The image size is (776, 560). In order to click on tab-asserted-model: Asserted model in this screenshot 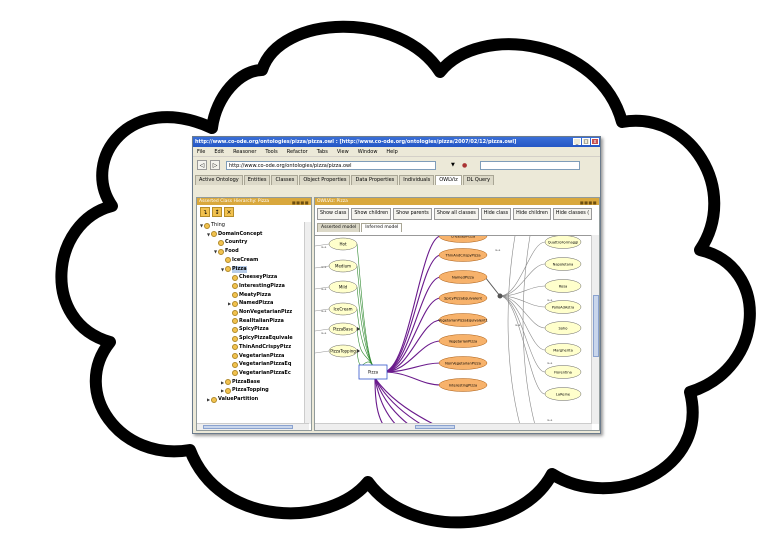, I will do `click(339, 227)`.